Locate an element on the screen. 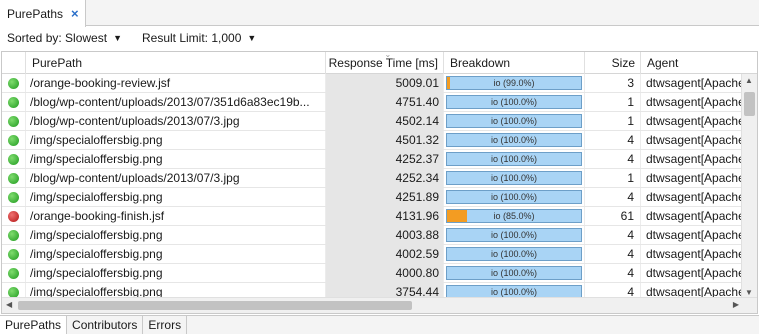  size-column-header: Size is located at coordinates (613, 63).